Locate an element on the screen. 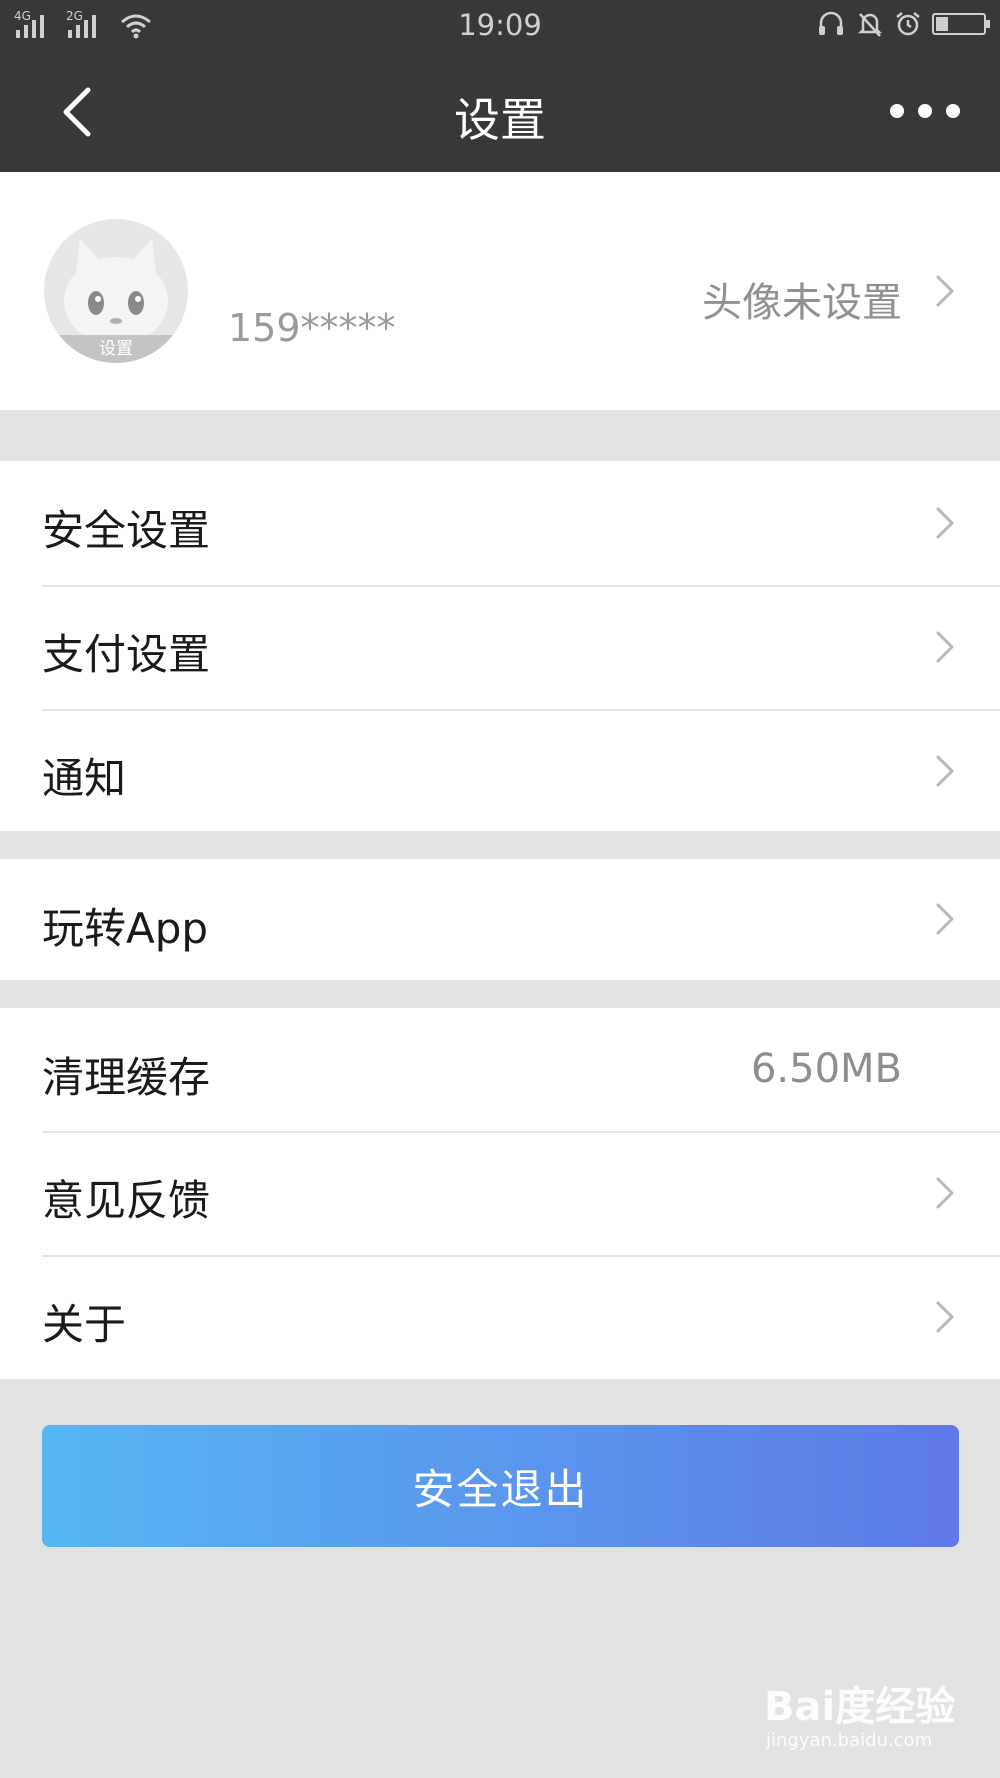 The image size is (1000, 1778). cache-size: 6.50MB is located at coordinates (826, 1069).